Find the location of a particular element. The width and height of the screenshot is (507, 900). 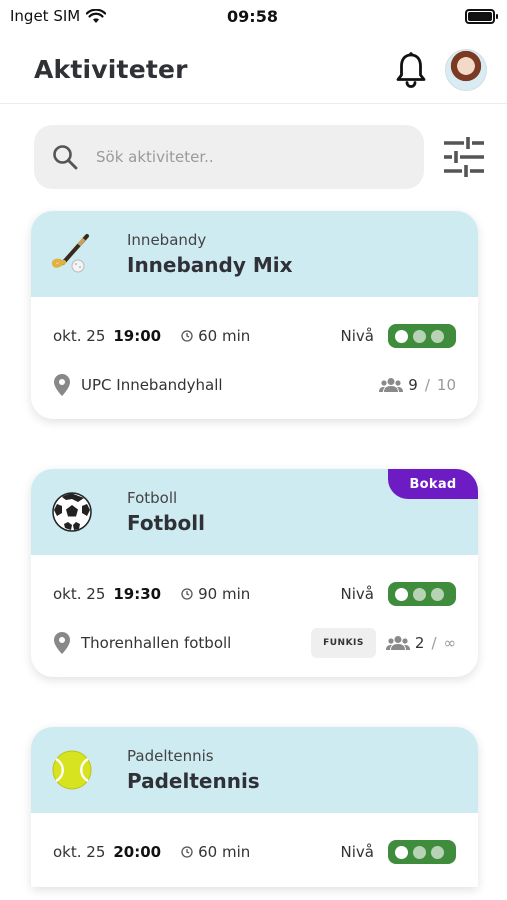

battery-icon is located at coordinates (481, 16).